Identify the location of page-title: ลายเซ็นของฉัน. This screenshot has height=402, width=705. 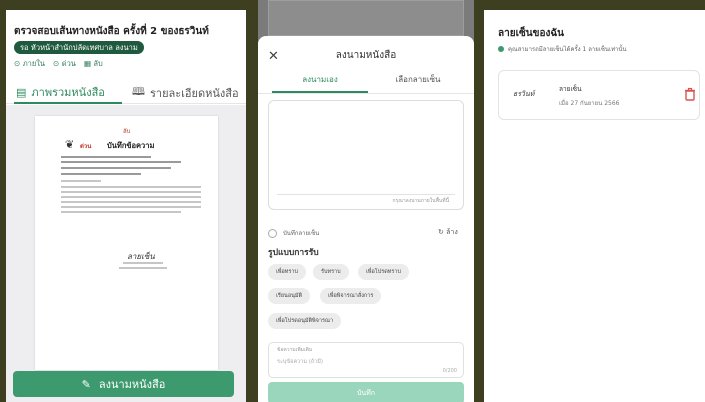
(531, 33).